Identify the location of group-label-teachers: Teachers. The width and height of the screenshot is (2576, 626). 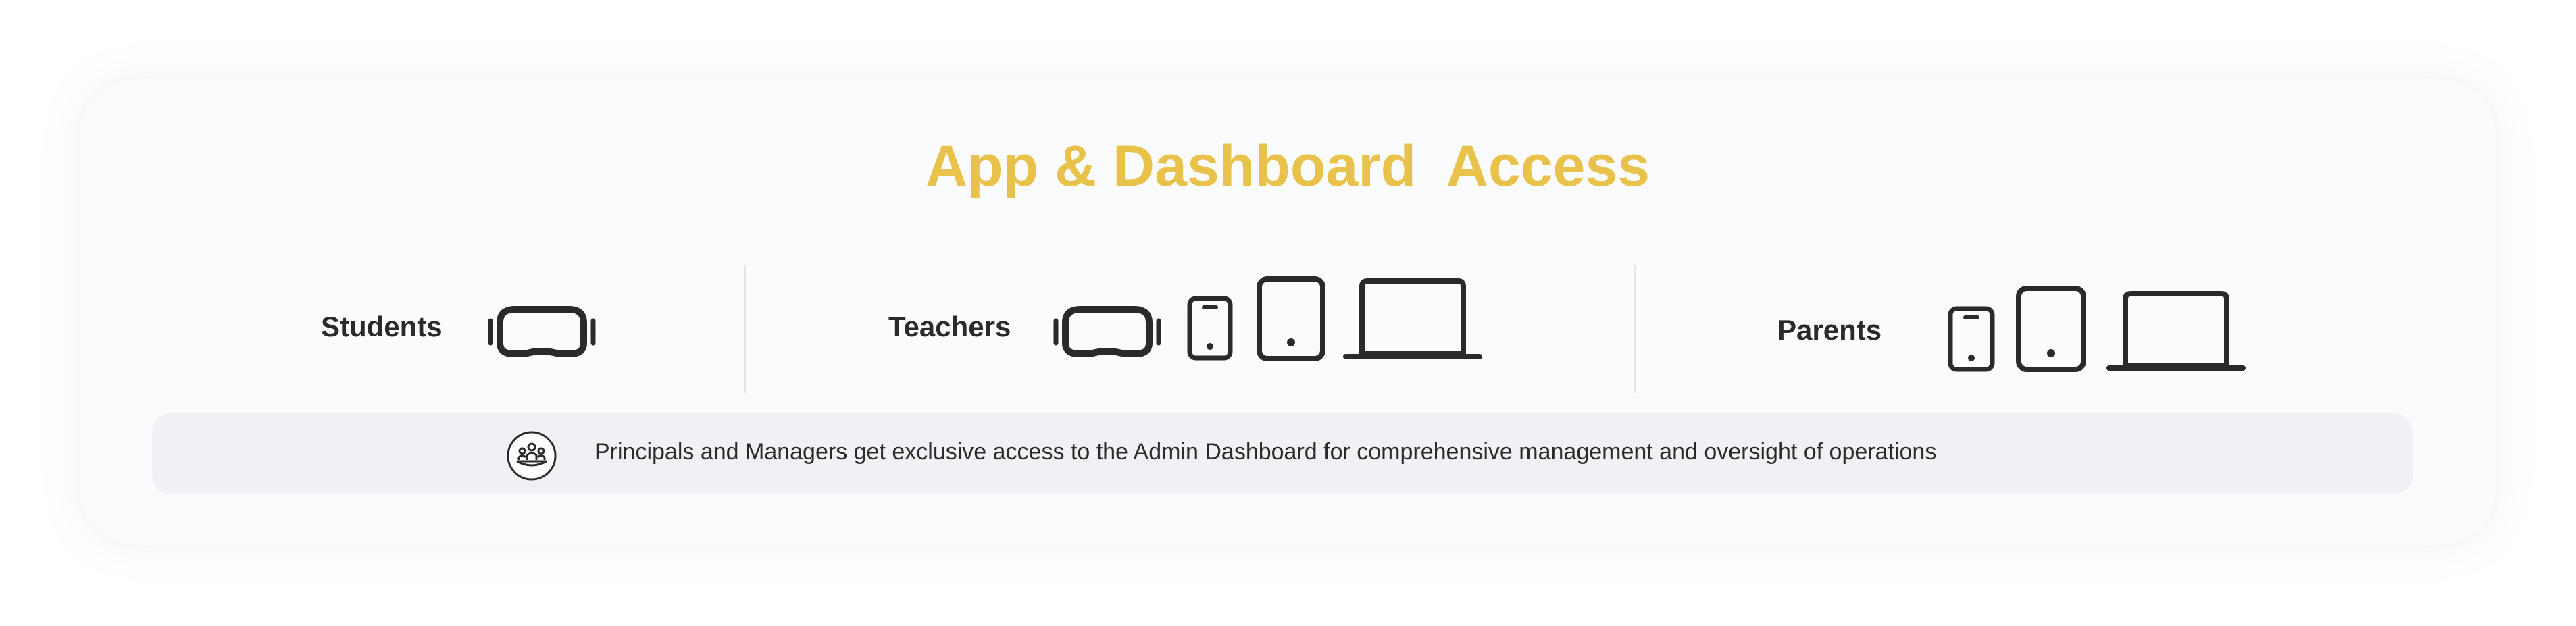
(949, 326).